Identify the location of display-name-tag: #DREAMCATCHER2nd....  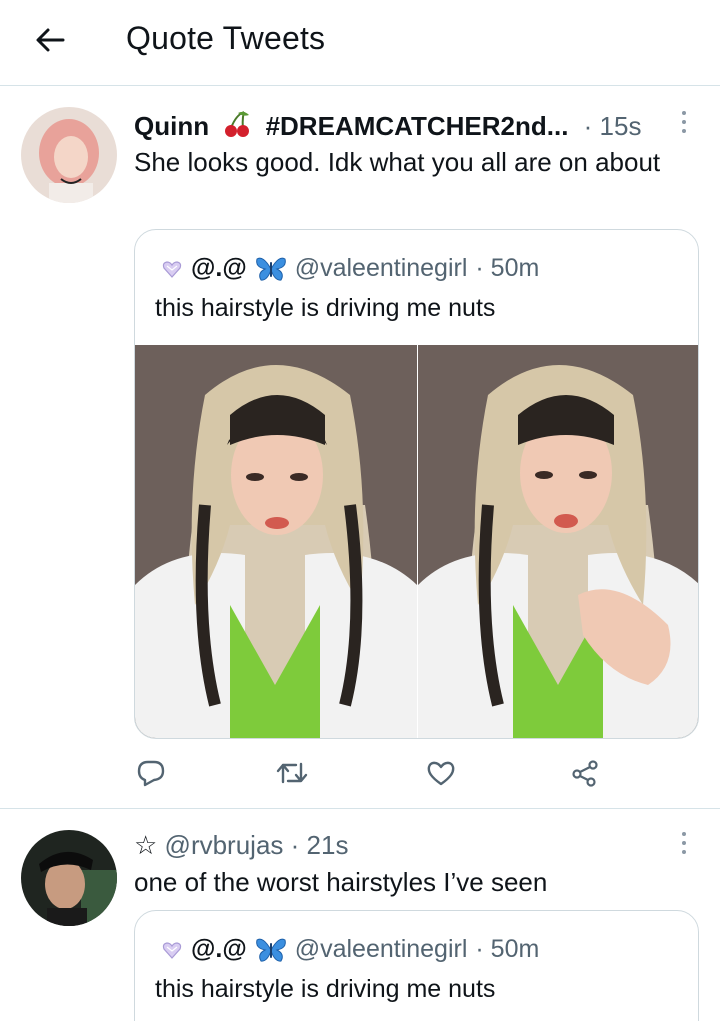
(417, 126).